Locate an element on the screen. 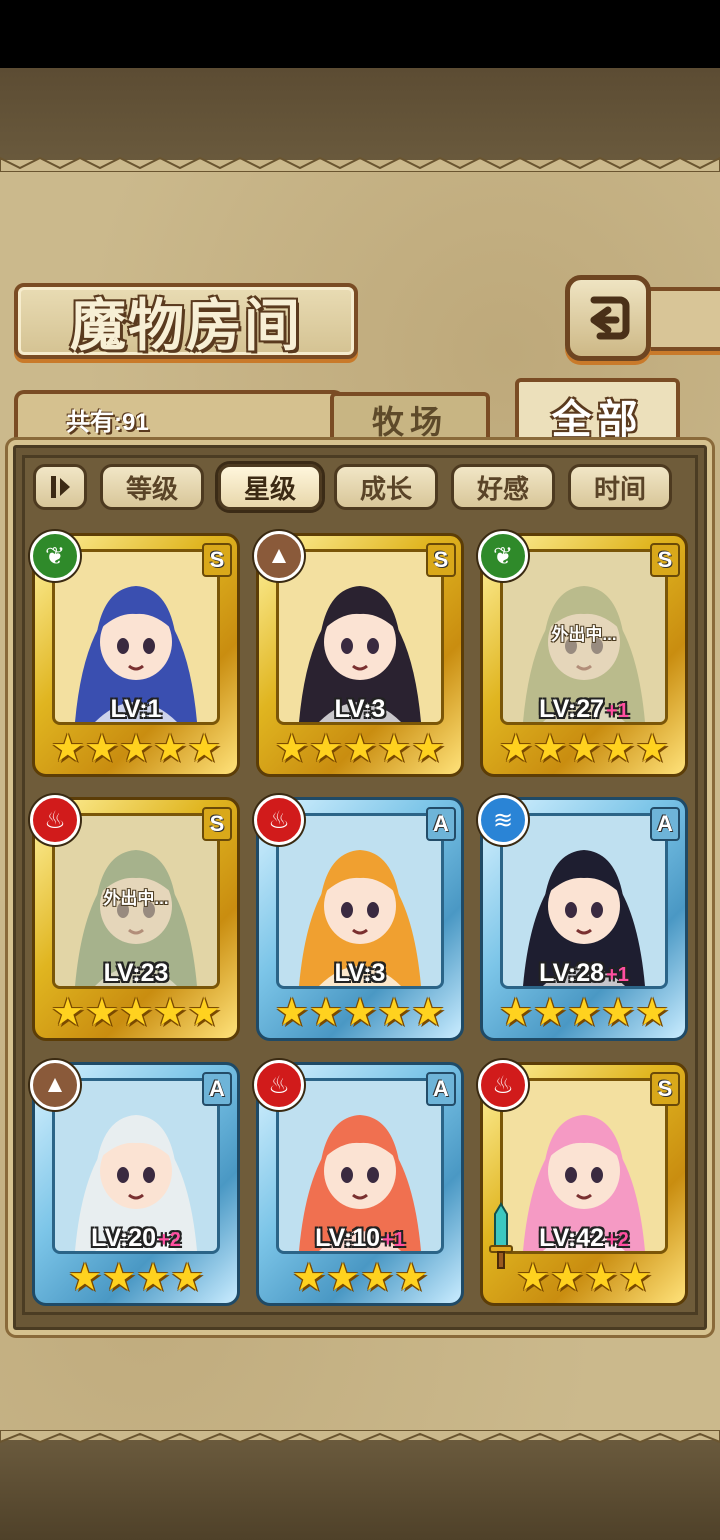 The height and width of the screenshot is (1540, 720). level-label: LV:1 is located at coordinates (136, 709).